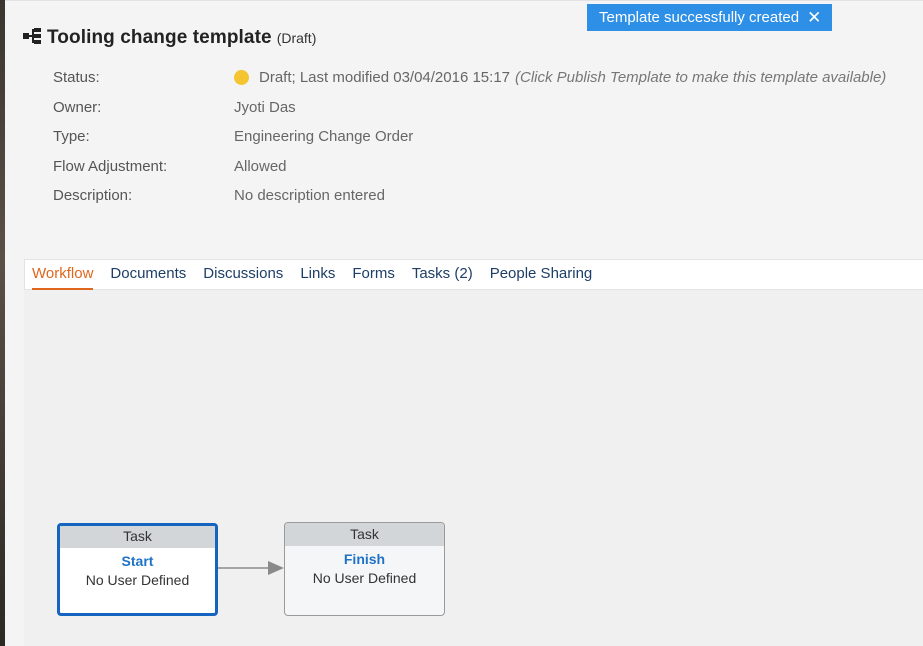 The height and width of the screenshot is (646, 923). What do you see at coordinates (488, 167) in the screenshot?
I see `property-row-flow-adjustment: Flow Adjustment: Allowed` at bounding box center [488, 167].